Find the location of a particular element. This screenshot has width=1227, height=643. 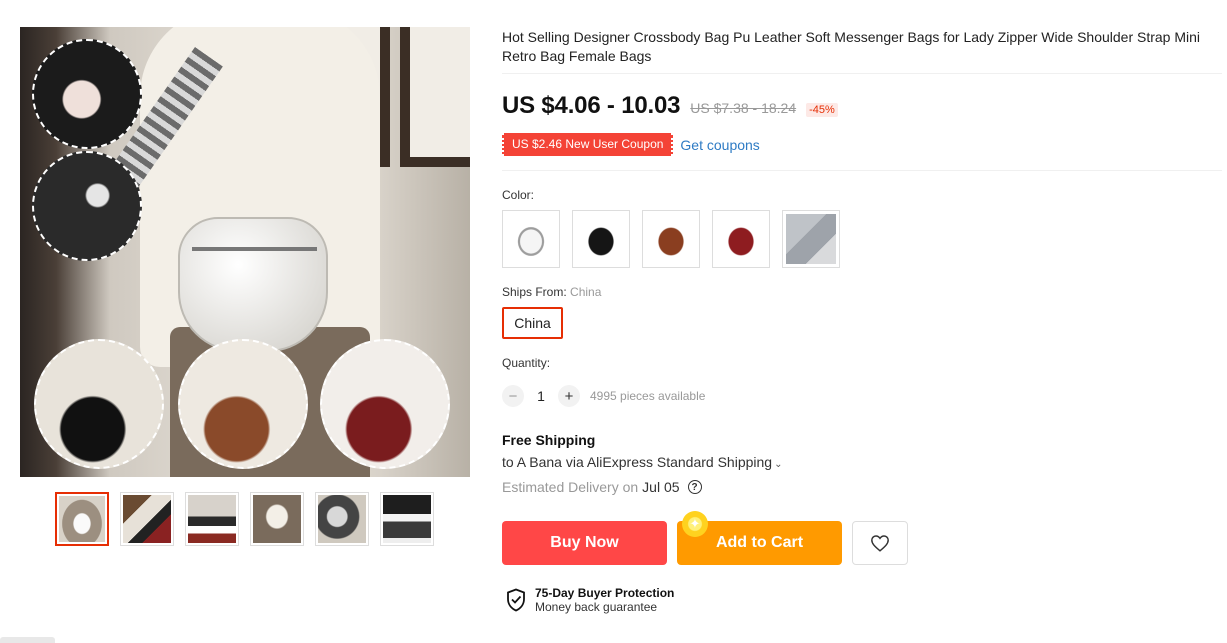

protection-title: 75-Day Buyer Protection is located at coordinates (605, 593).